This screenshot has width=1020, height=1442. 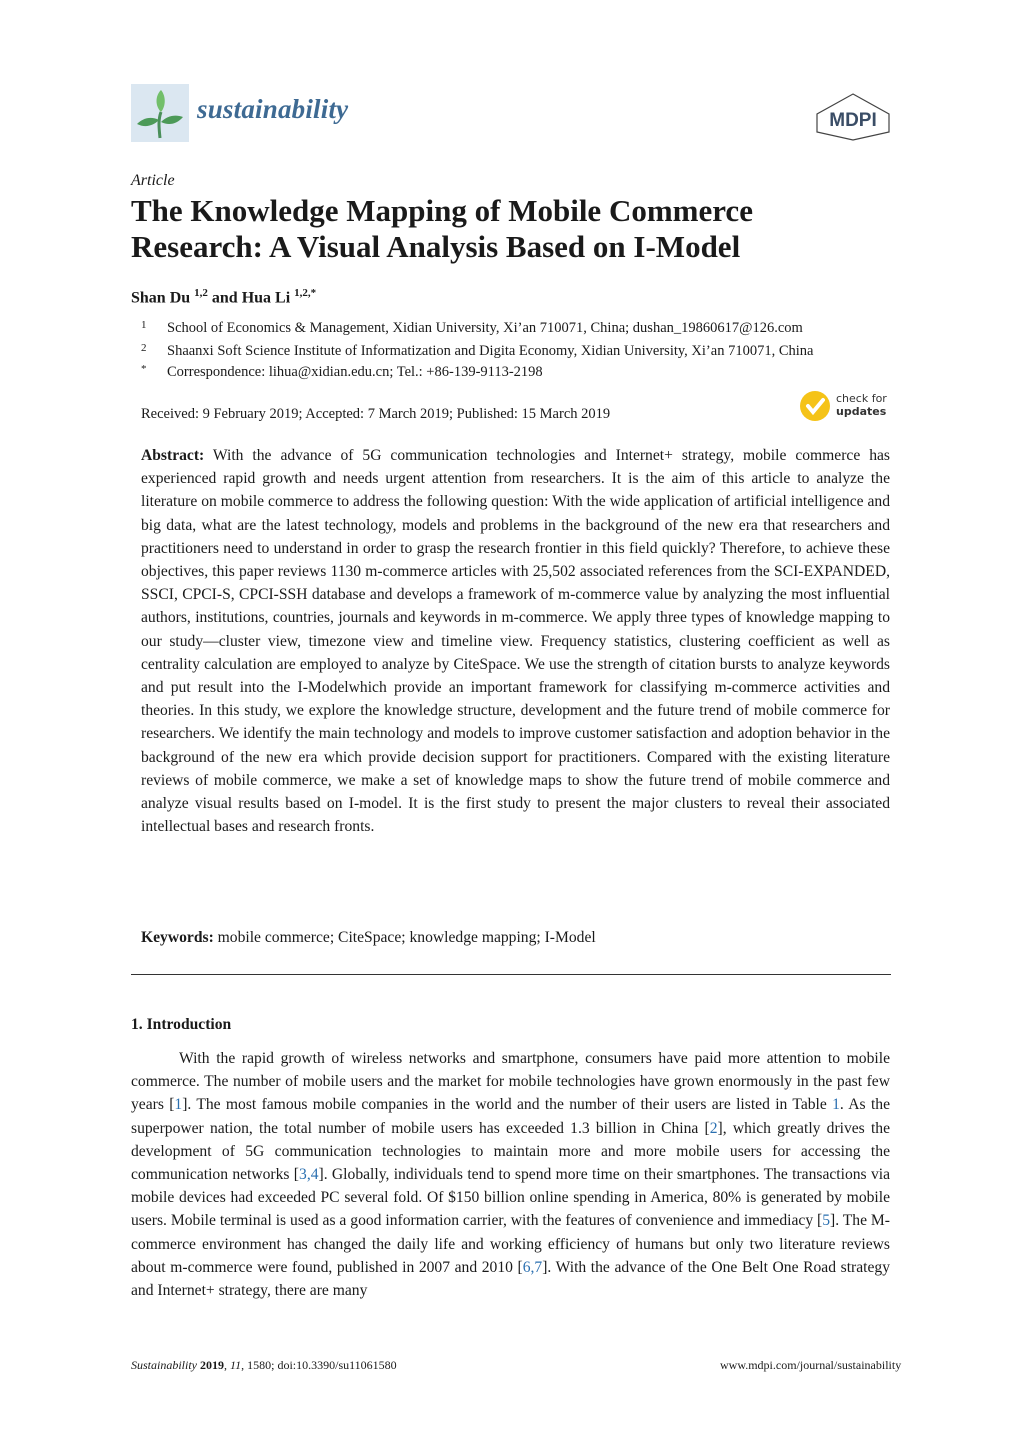 I want to click on author-connector: and, so click(x=224, y=298).